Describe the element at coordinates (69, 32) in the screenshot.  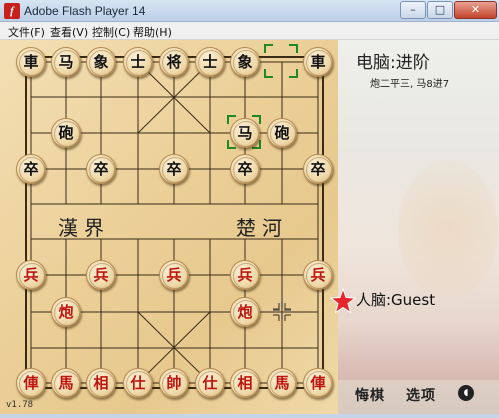
I see `menu-view: 查看(V)` at that location.